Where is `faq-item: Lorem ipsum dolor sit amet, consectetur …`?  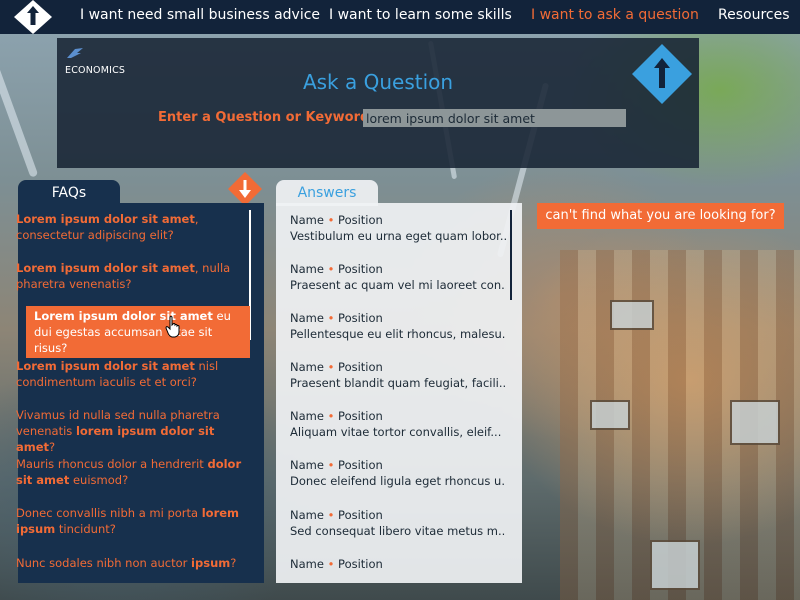 faq-item: Lorem ipsum dolor sit amet, consectetur … is located at coordinates (130, 227).